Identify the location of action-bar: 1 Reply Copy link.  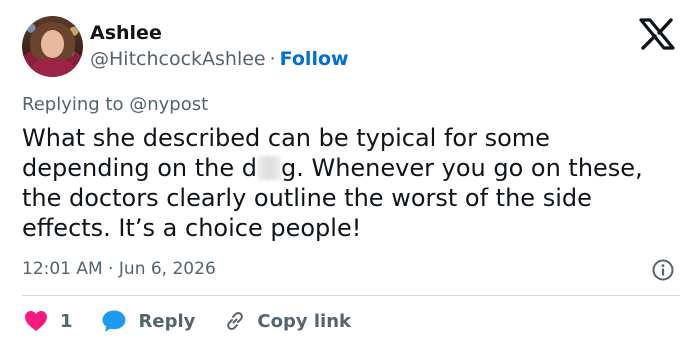
(187, 321).